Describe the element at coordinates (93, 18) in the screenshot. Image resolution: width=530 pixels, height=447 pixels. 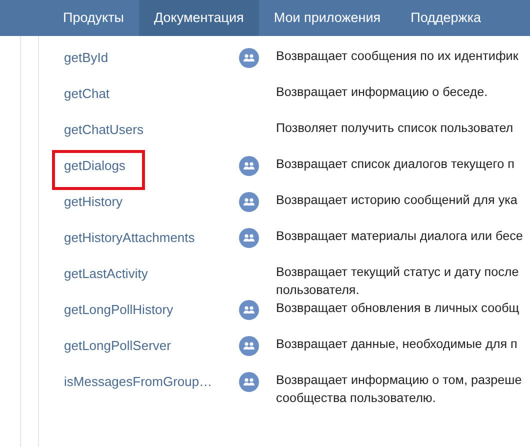
I see `nav-tab: Продукты` at that location.